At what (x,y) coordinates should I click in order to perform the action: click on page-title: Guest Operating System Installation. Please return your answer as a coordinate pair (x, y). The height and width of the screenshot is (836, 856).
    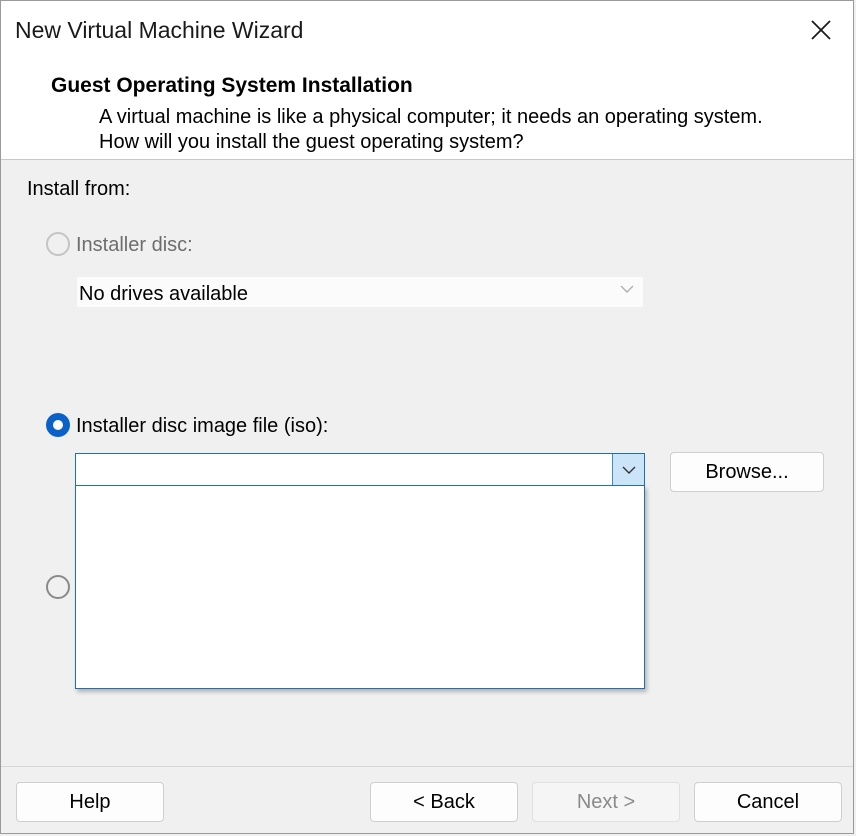
    Looking at the image, I should click on (232, 85).